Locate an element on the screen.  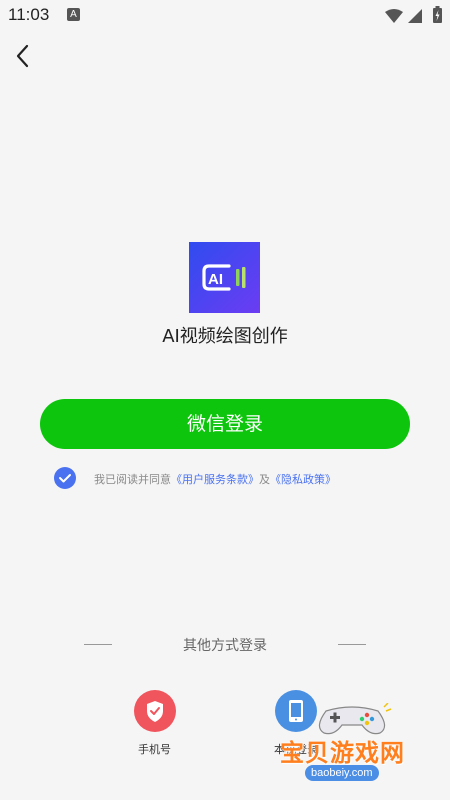
shield-icon is located at coordinates (155, 711).